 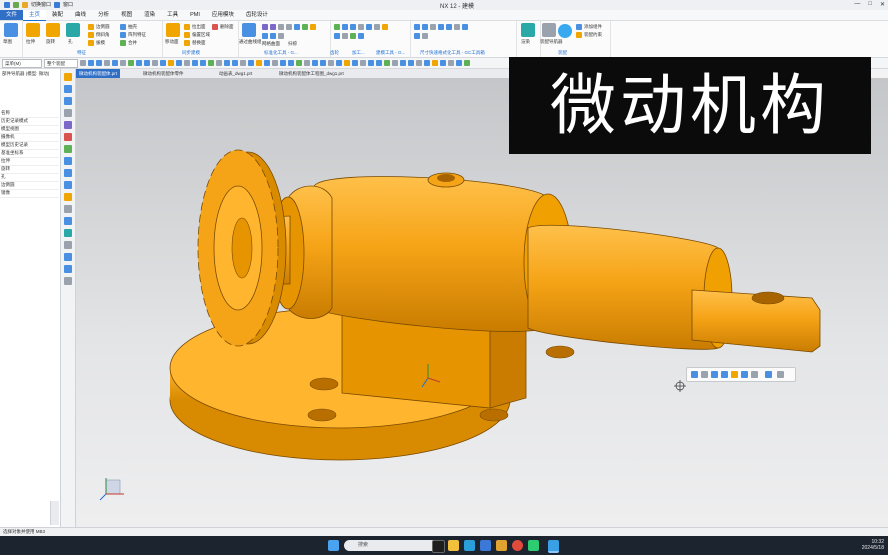 What do you see at coordinates (54, 513) in the screenshot?
I see `navigator-scrollbar` at bounding box center [54, 513].